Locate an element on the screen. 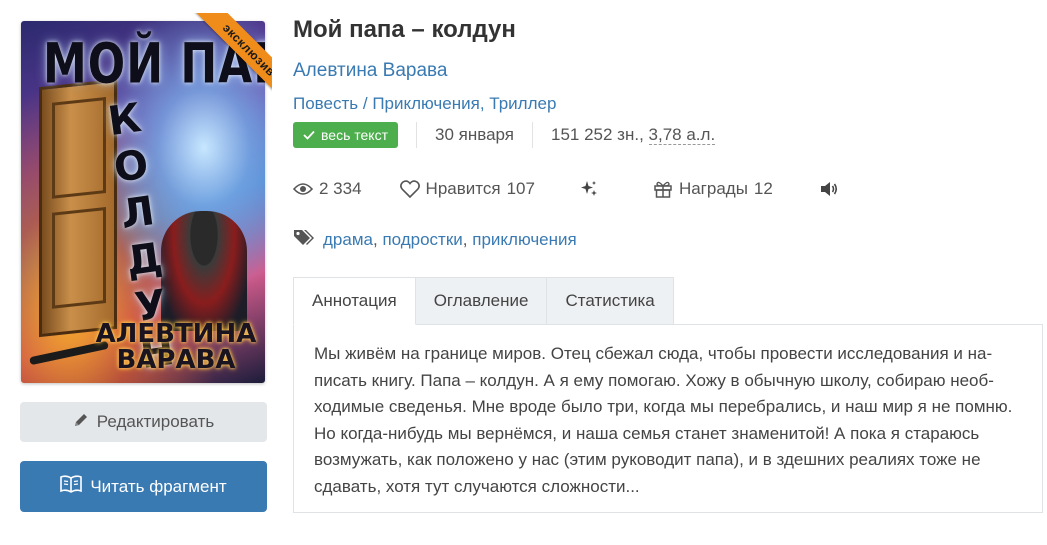 This screenshot has width=1047, height=545. audio-button is located at coordinates (829, 189).